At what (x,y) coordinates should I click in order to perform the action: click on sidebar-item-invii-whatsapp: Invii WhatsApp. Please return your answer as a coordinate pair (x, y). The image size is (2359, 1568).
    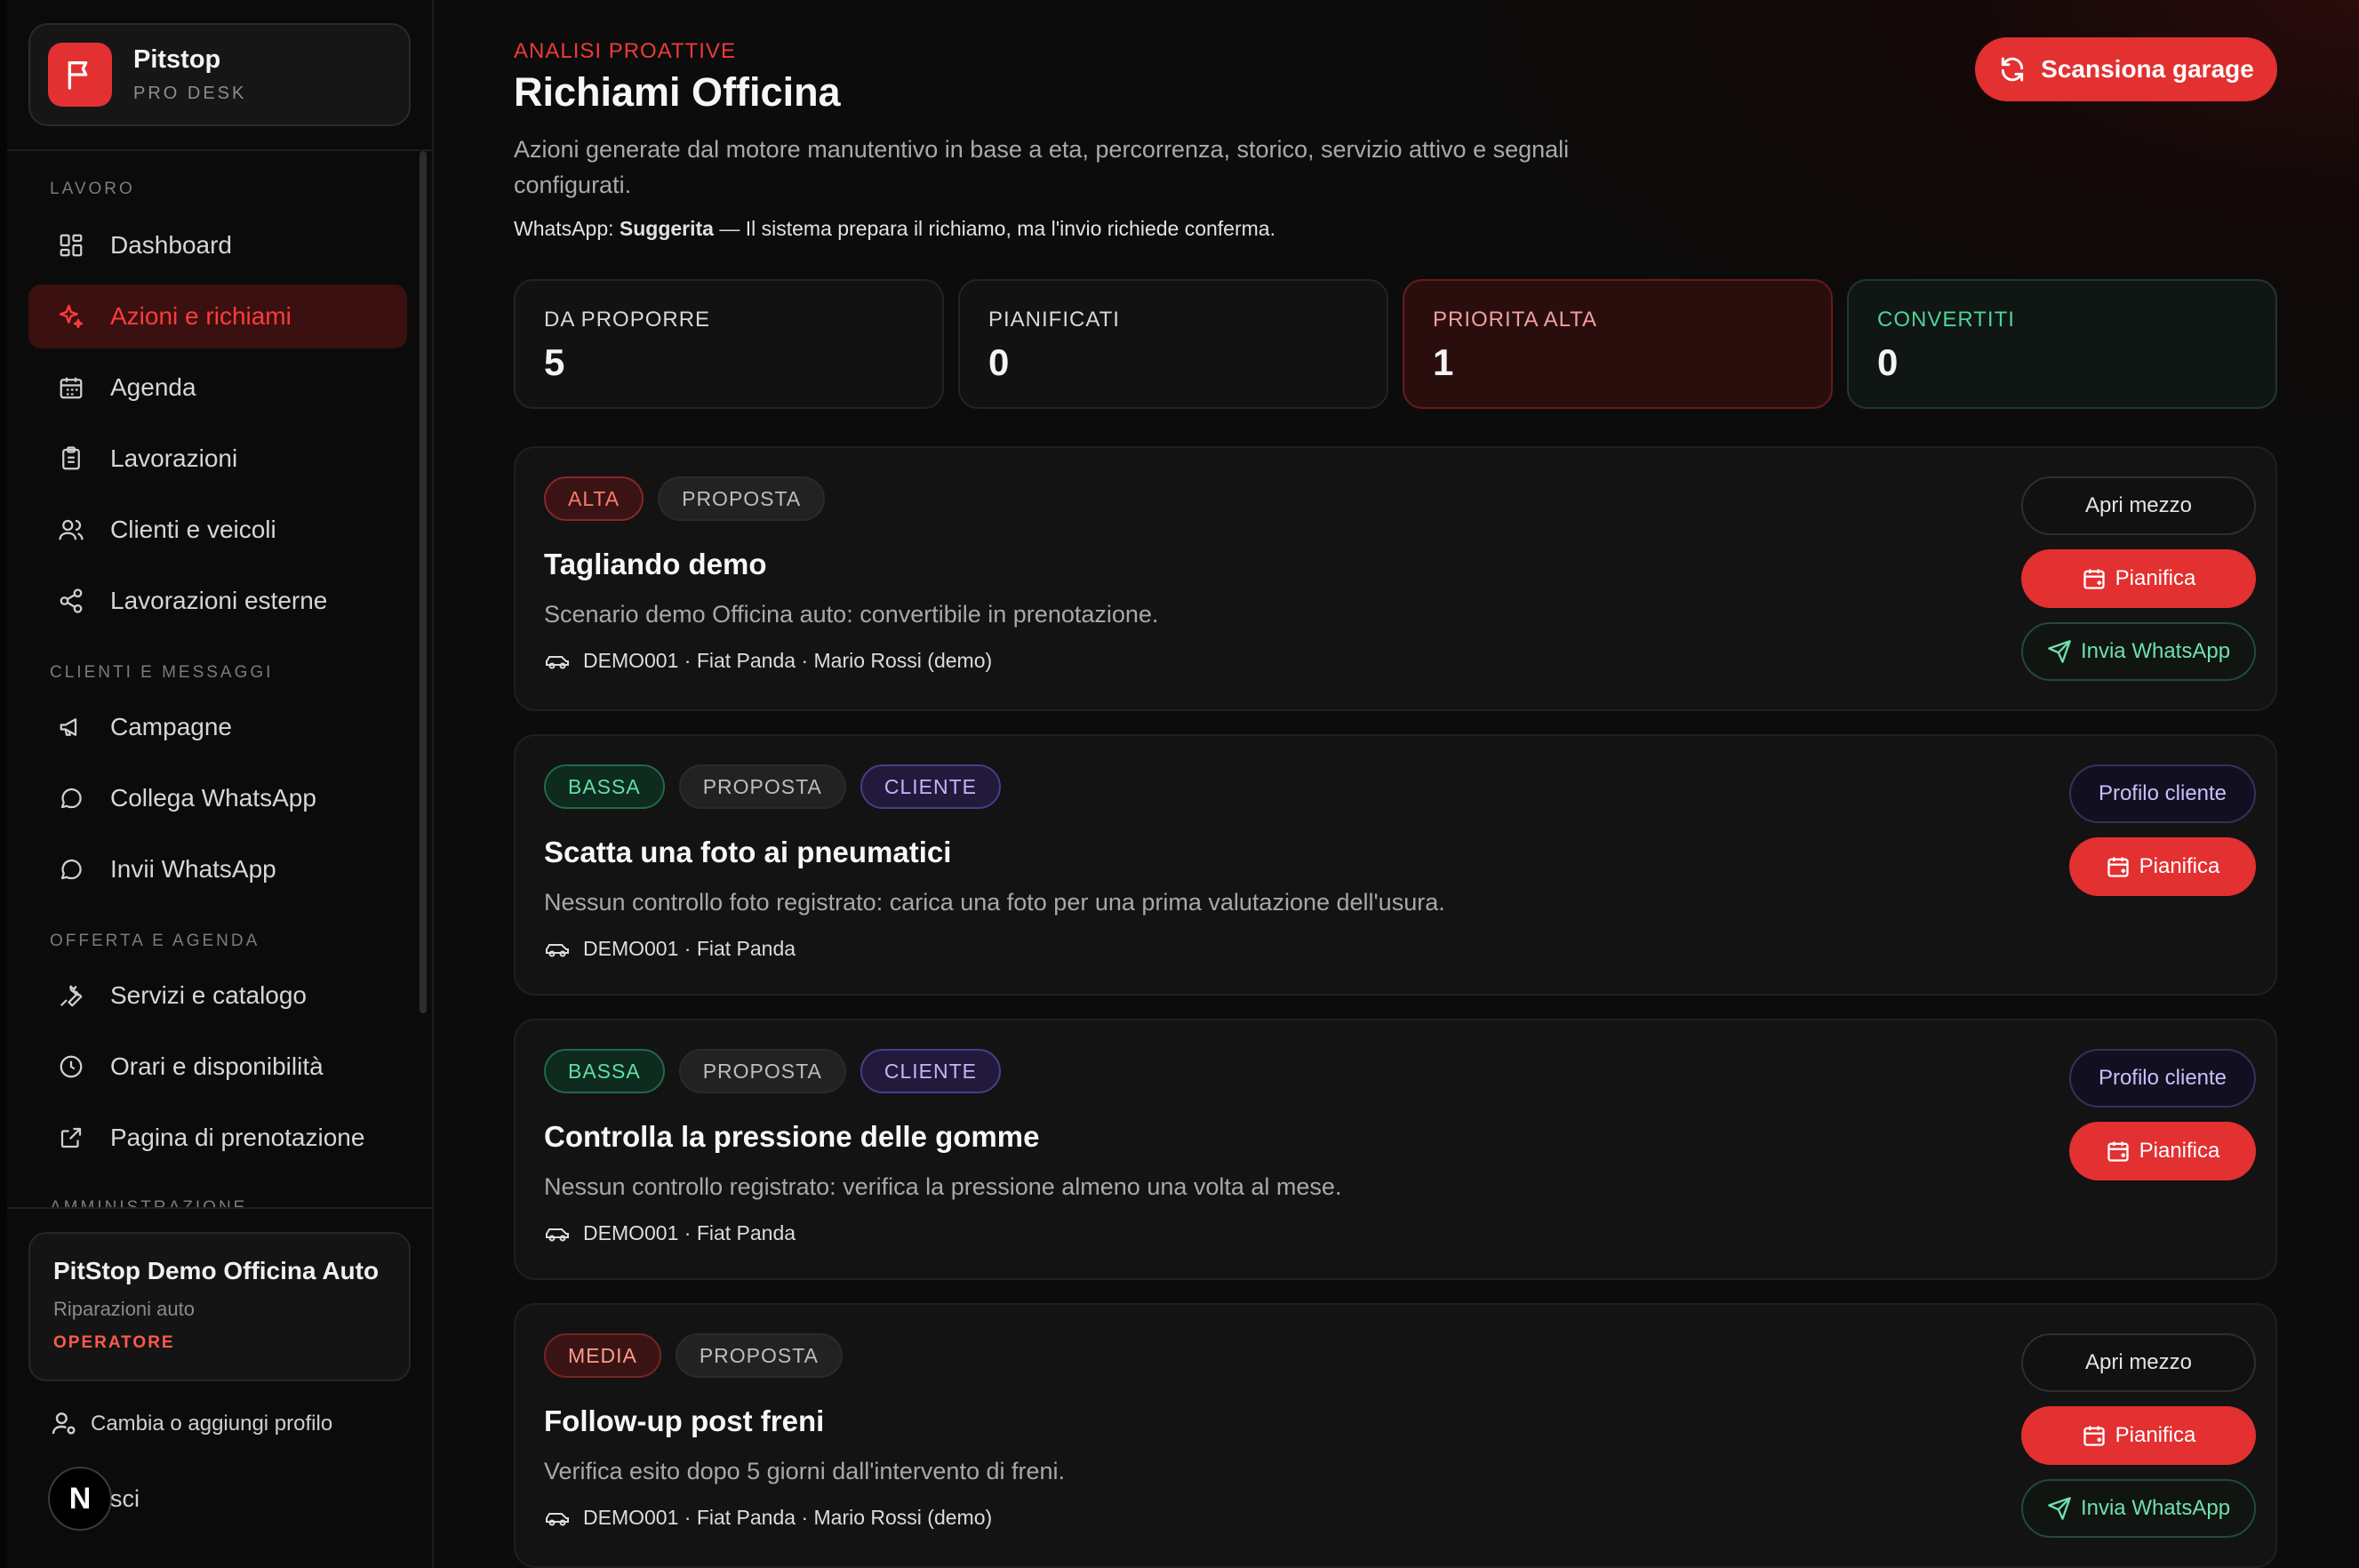
    Looking at the image, I should click on (217, 869).